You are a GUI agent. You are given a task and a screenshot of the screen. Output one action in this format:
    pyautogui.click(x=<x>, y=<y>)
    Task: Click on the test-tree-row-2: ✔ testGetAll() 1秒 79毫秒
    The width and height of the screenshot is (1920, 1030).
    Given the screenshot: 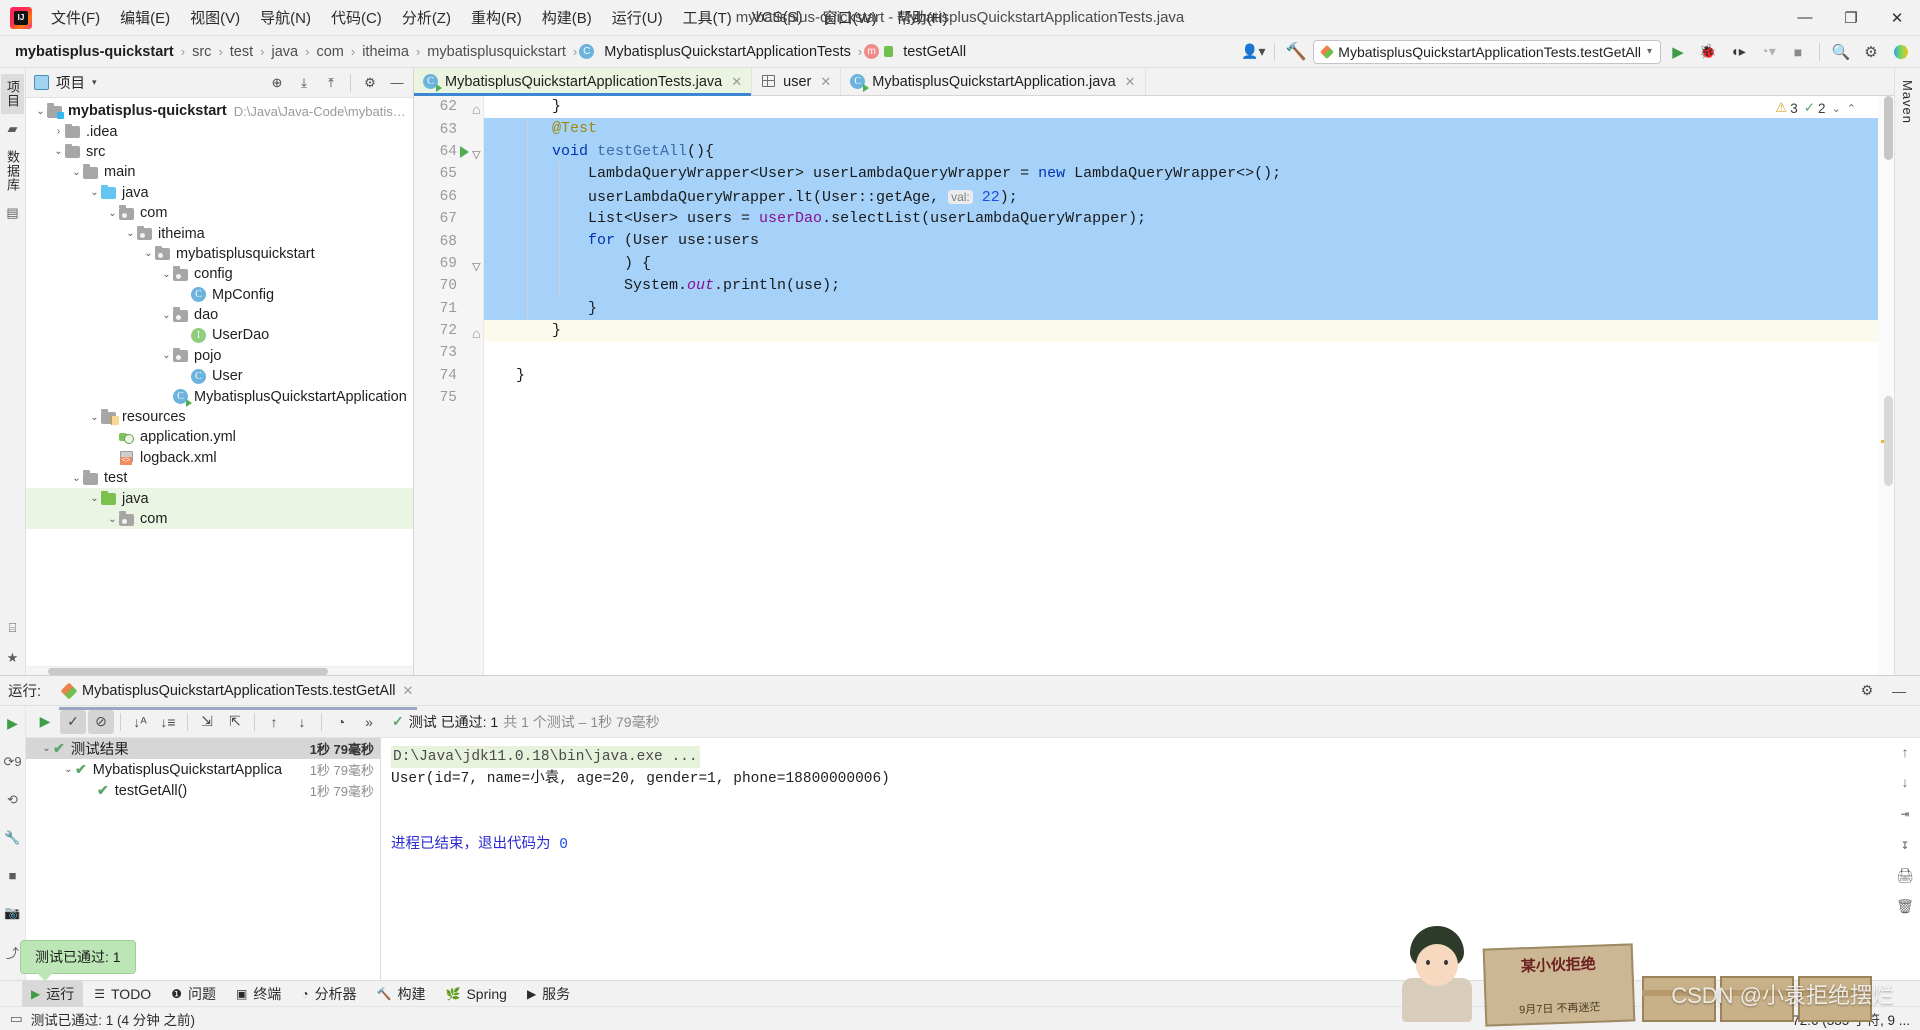 What is the action you would take?
    pyautogui.click(x=203, y=790)
    